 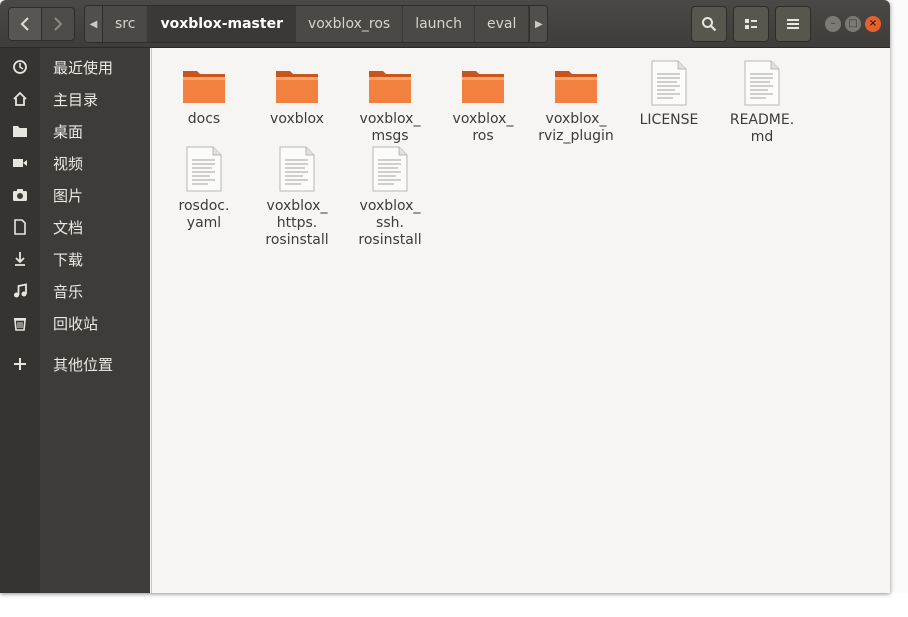 I want to click on folder-item: voxblox_ ros, so click(x=483, y=99).